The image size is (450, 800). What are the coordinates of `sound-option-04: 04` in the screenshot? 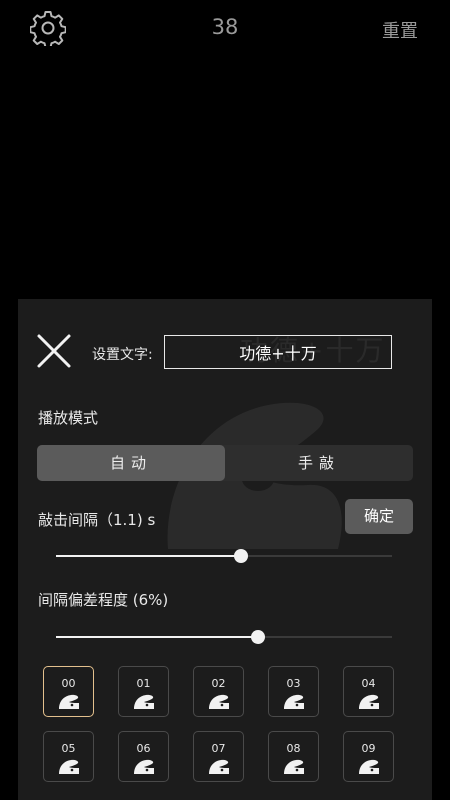 It's located at (368, 691).